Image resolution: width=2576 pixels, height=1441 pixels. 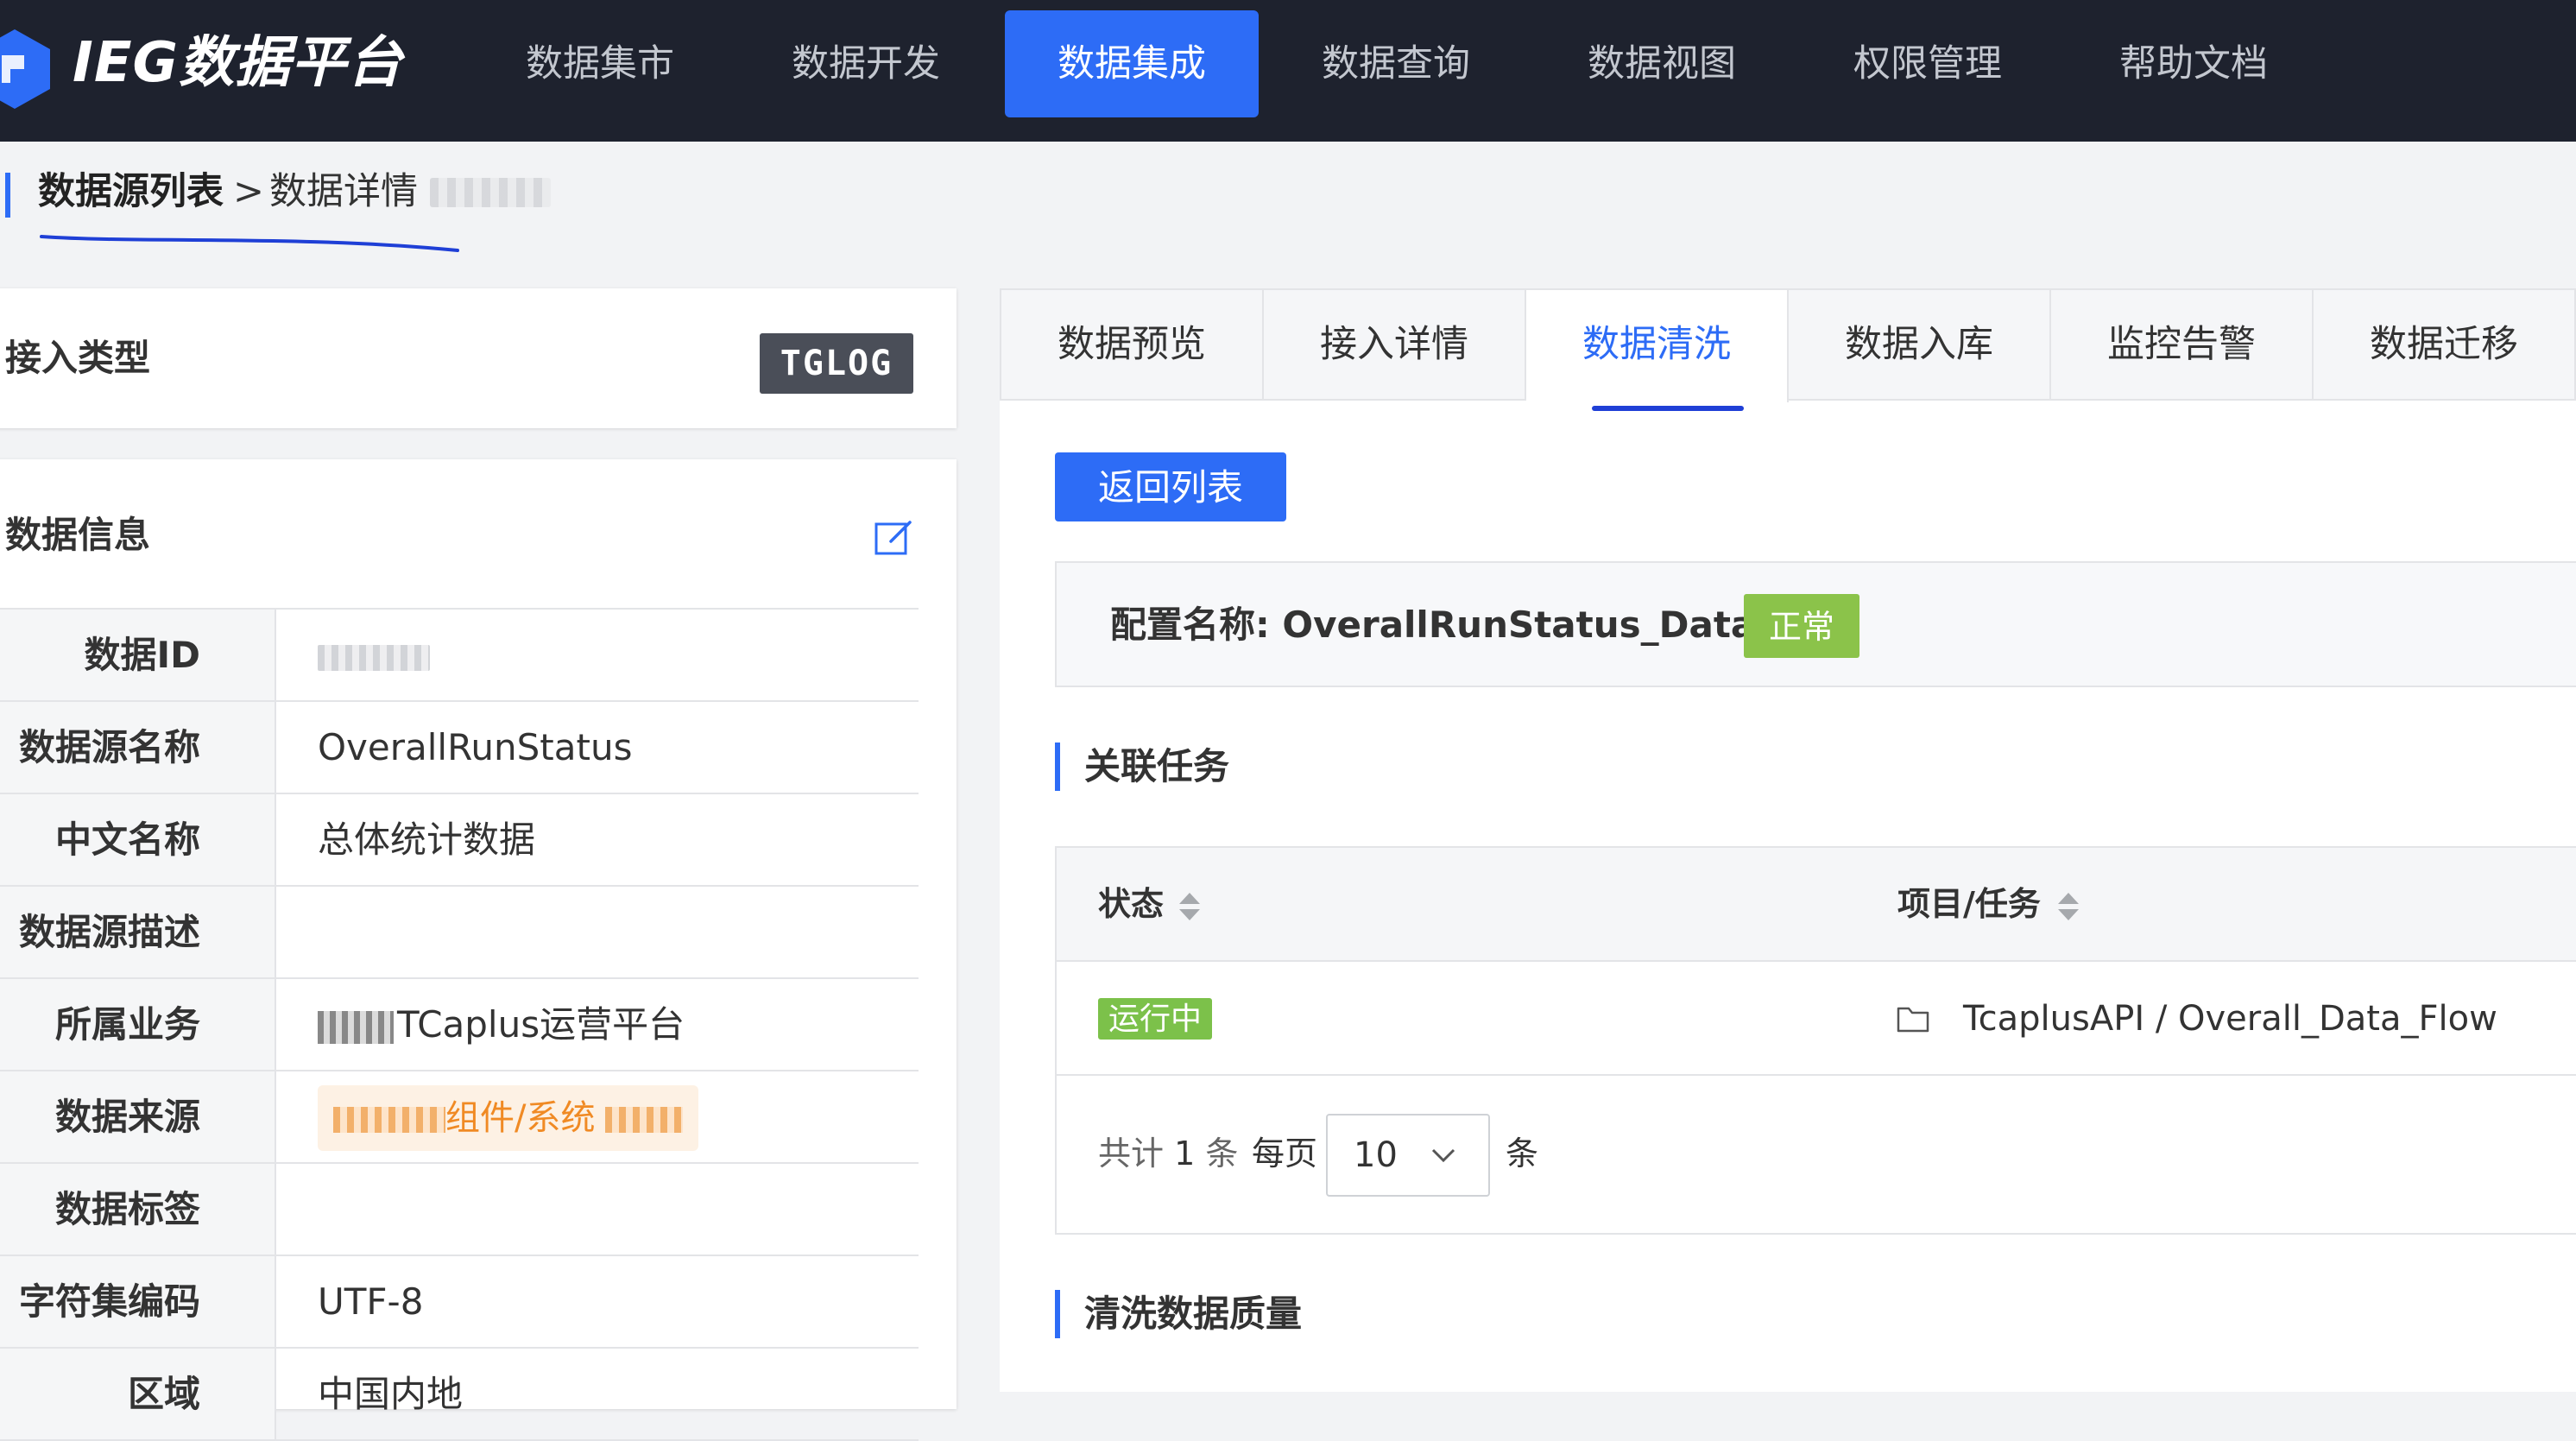 I want to click on info-row-chinese-name: 中文名称 总体统计数据, so click(x=459, y=840).